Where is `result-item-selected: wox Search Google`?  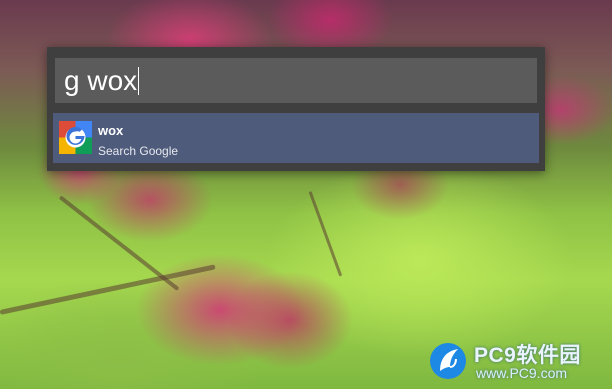 result-item-selected: wox Search Google is located at coordinates (296, 138).